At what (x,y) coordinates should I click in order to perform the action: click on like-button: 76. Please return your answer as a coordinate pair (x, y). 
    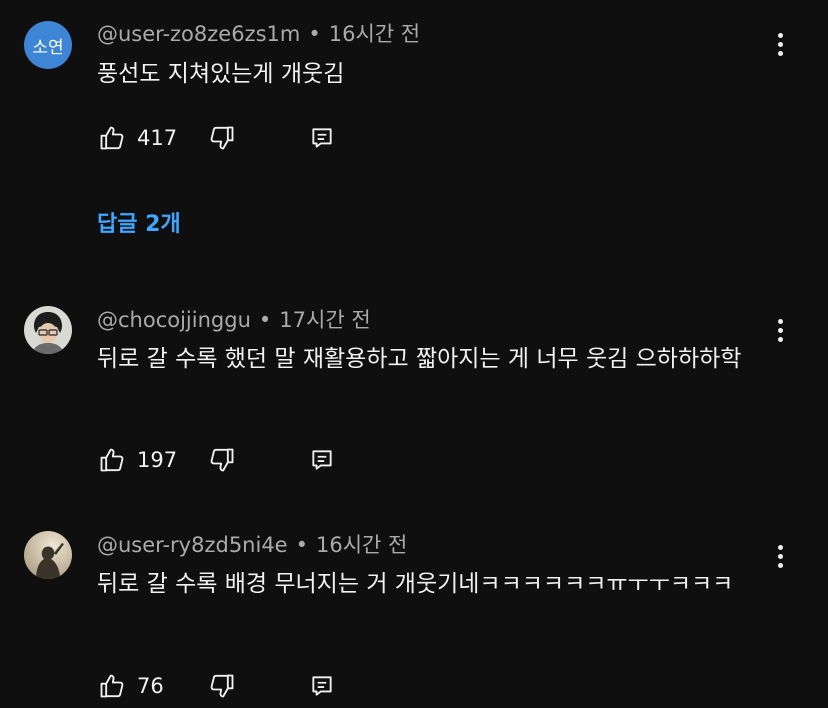
    Looking at the image, I should click on (152, 686).